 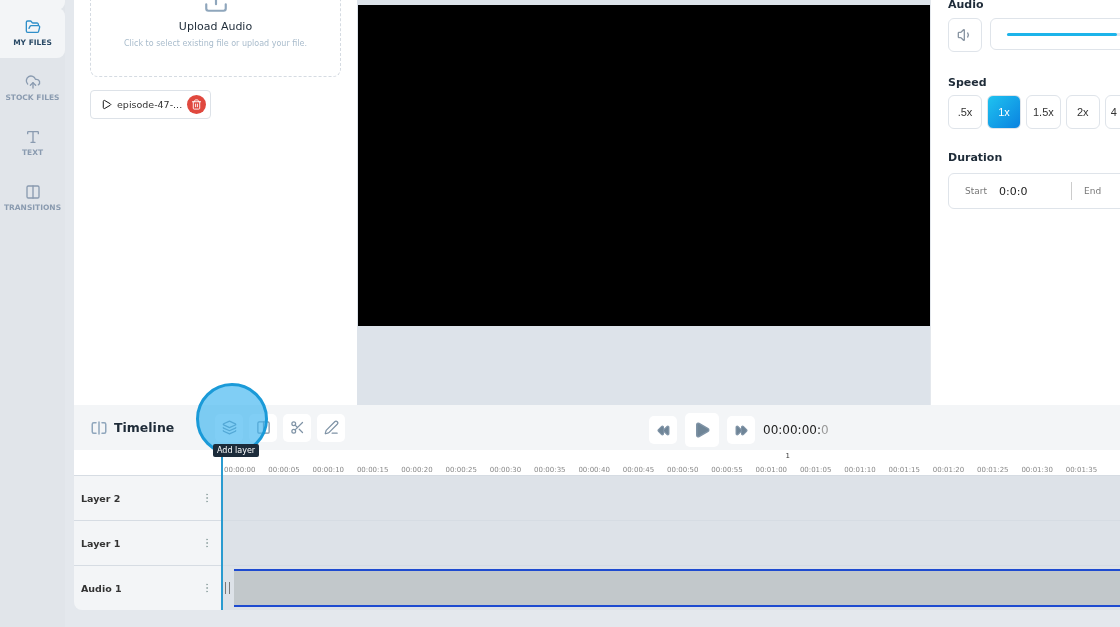 I want to click on upload-title: Upload Audio, so click(x=215, y=26).